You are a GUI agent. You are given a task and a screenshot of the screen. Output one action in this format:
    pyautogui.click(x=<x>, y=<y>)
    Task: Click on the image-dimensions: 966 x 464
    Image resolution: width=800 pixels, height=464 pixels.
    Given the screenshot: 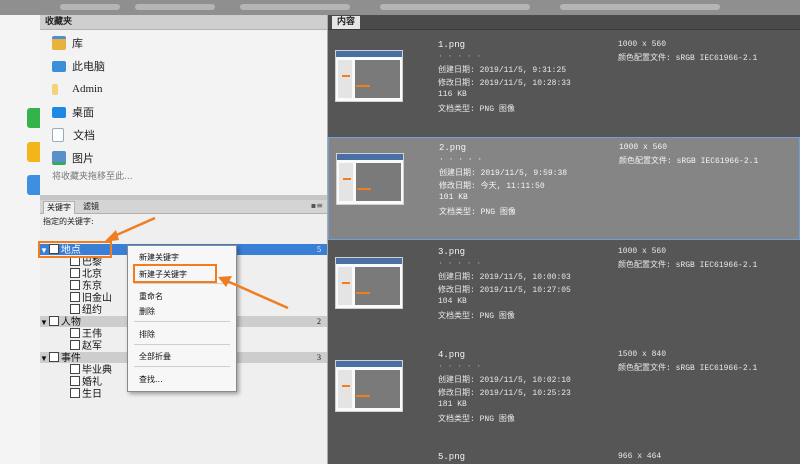 What is the action you would take?
    pyautogui.click(x=640, y=456)
    